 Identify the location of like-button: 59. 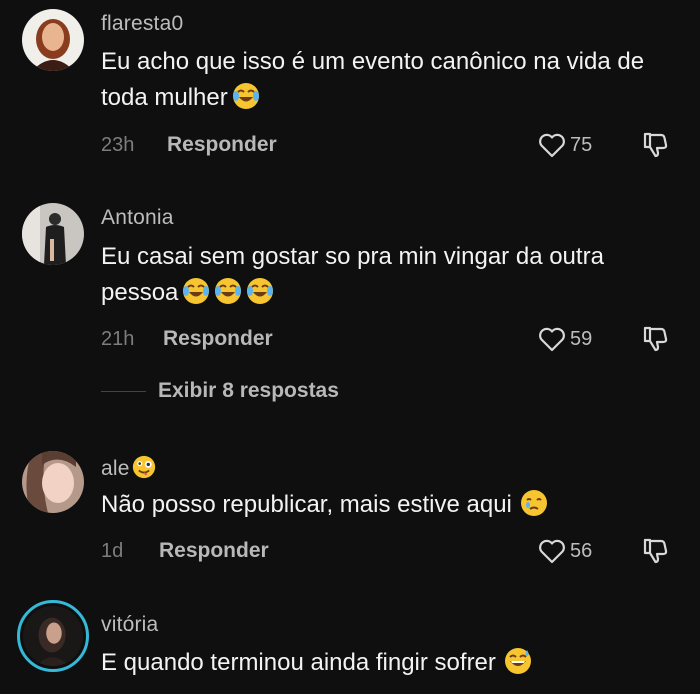
(565, 339).